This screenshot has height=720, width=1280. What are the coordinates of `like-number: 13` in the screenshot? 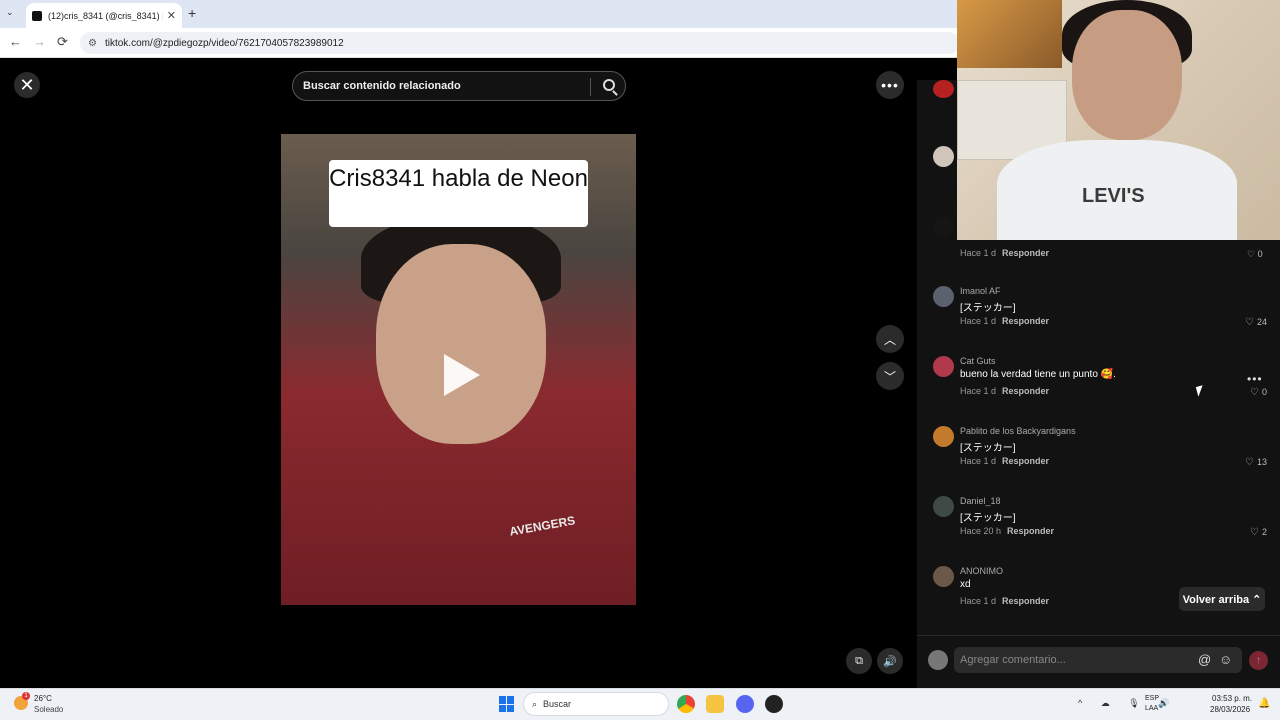 It's located at (1261, 462).